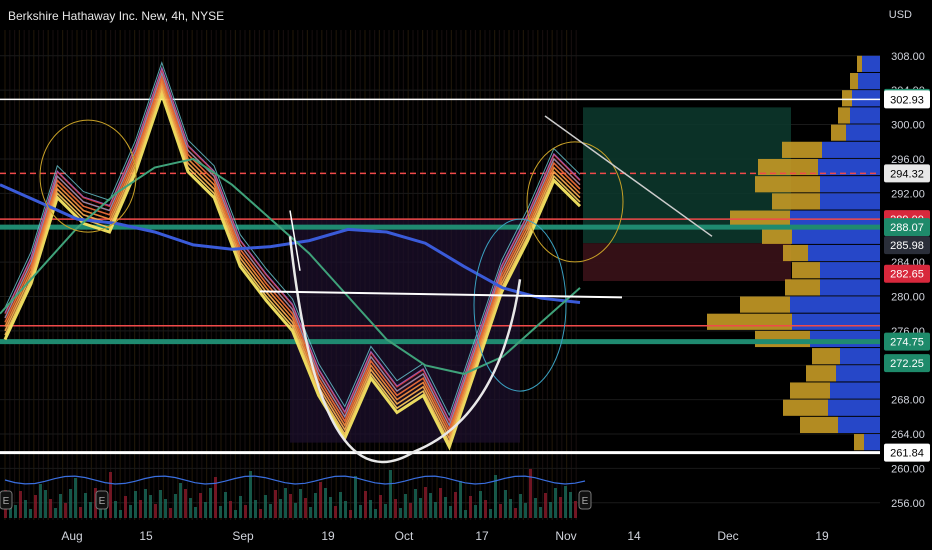 Image resolution: width=932 pixels, height=550 pixels. What do you see at coordinates (908, 160) in the screenshot?
I see `y-tick-label: 296.00` at bounding box center [908, 160].